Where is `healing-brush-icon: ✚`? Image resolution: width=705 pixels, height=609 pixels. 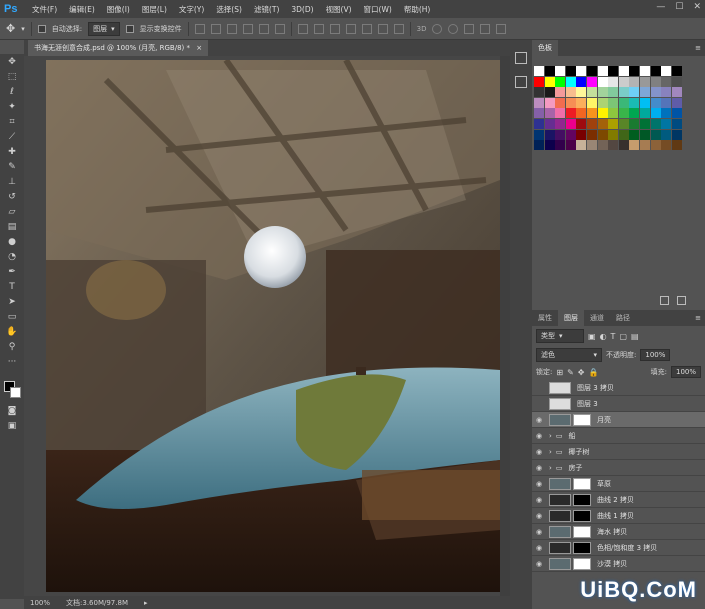 healing-brush-icon: ✚ is located at coordinates (12, 151).